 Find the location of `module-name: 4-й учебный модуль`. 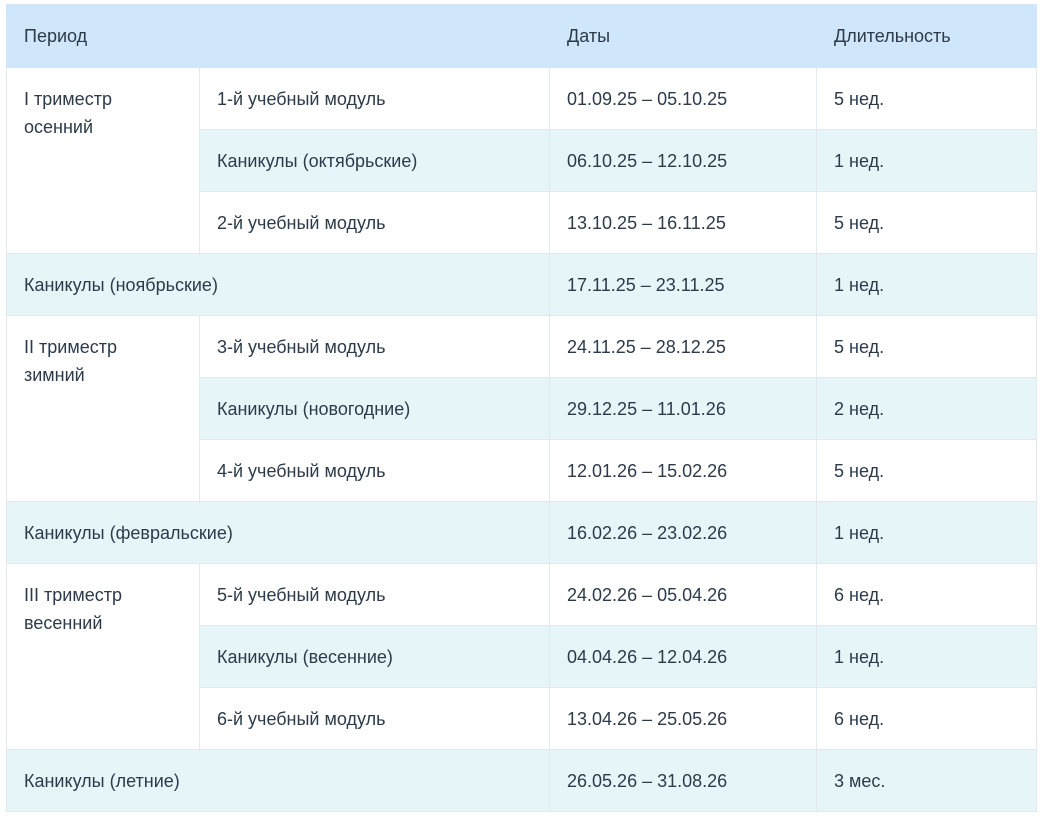

module-name: 4-й учебный модуль is located at coordinates (374, 470).